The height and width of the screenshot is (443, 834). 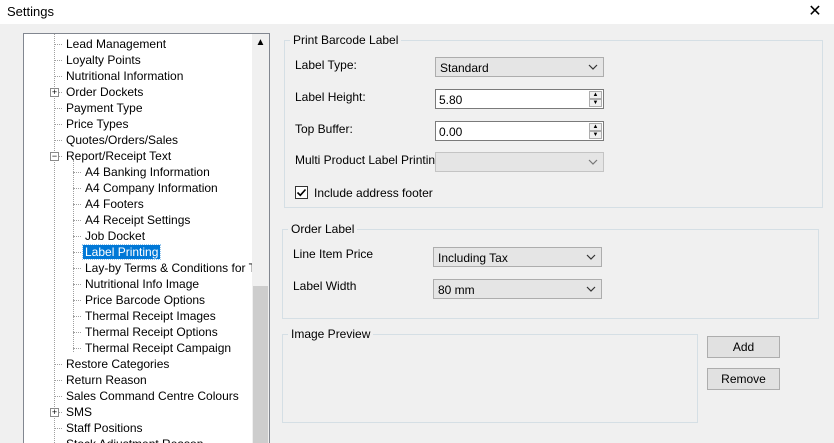 I want to click on tree-item-label: A4 Receipt Settings, so click(x=138, y=220).